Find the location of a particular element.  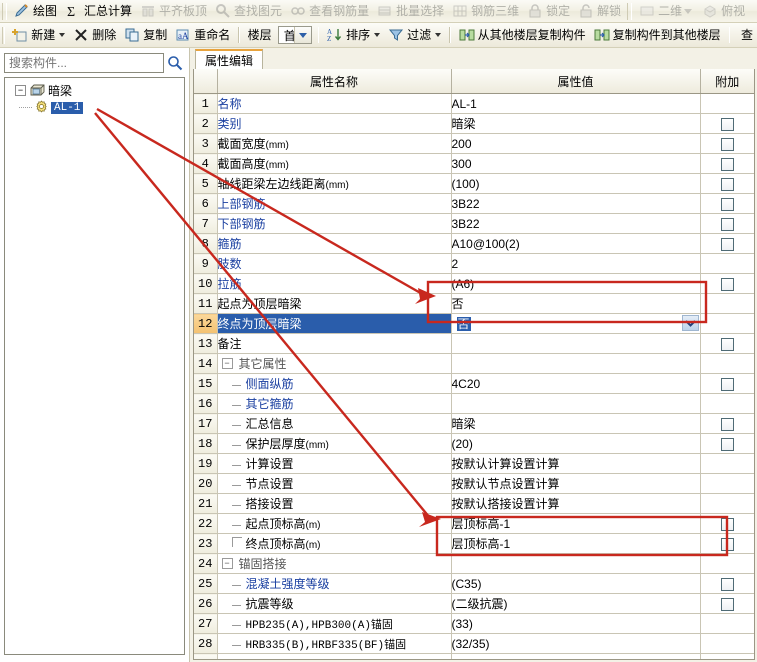

property-value-cell: (33) is located at coordinates (576, 623).